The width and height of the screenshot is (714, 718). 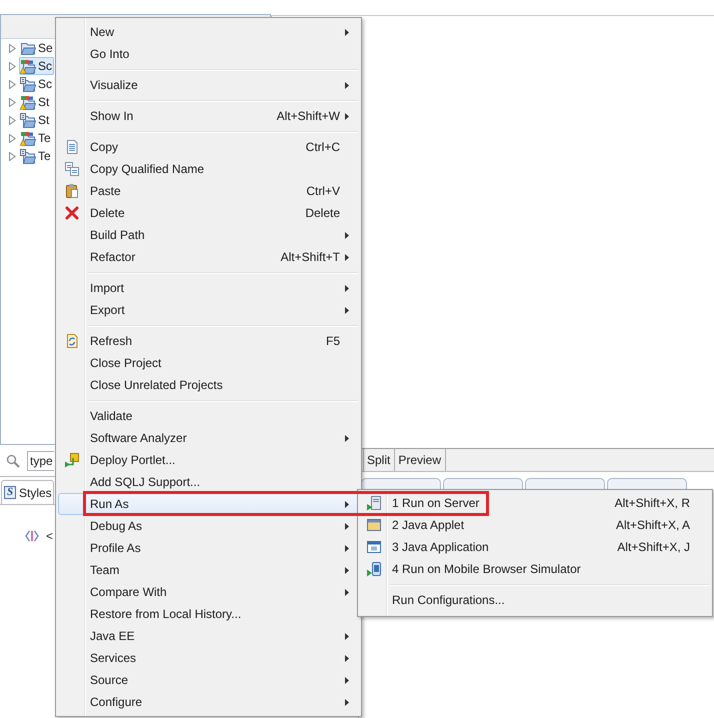 I want to click on clipboard-icon, so click(x=72, y=191).